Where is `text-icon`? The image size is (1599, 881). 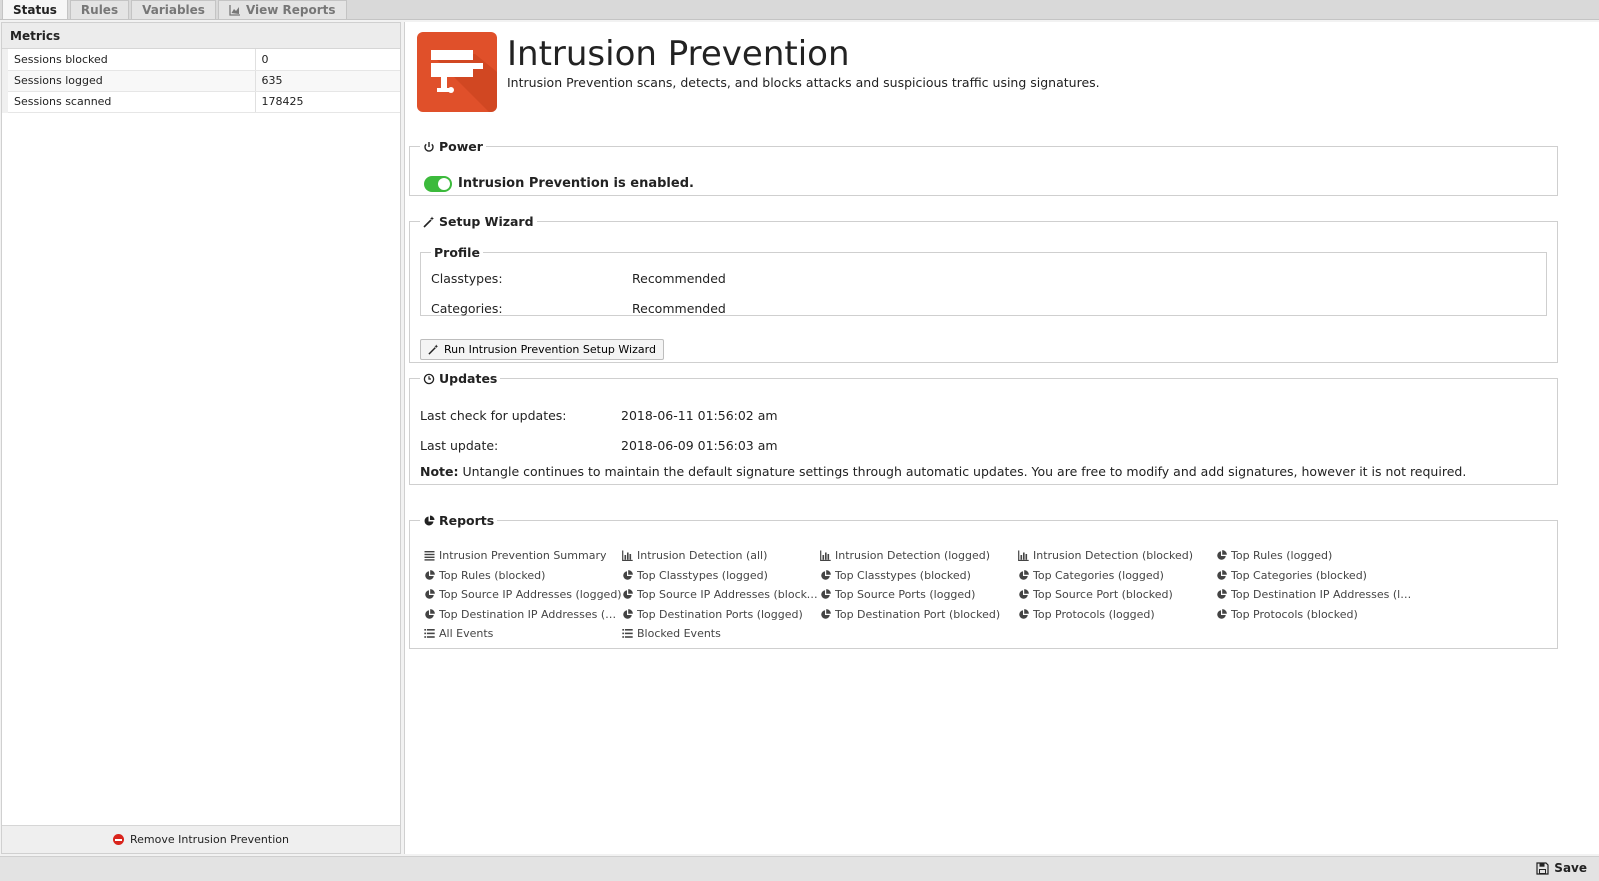 text-icon is located at coordinates (429, 555).